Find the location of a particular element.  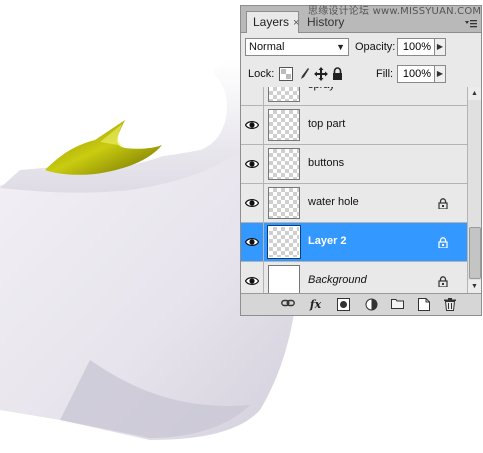

tab-close-icon: × is located at coordinates (296, 23).